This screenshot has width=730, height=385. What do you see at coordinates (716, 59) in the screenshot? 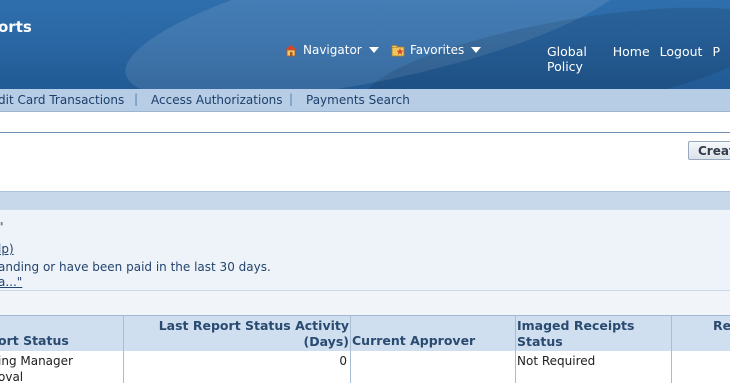
I see `preferences-link: P` at bounding box center [716, 59].